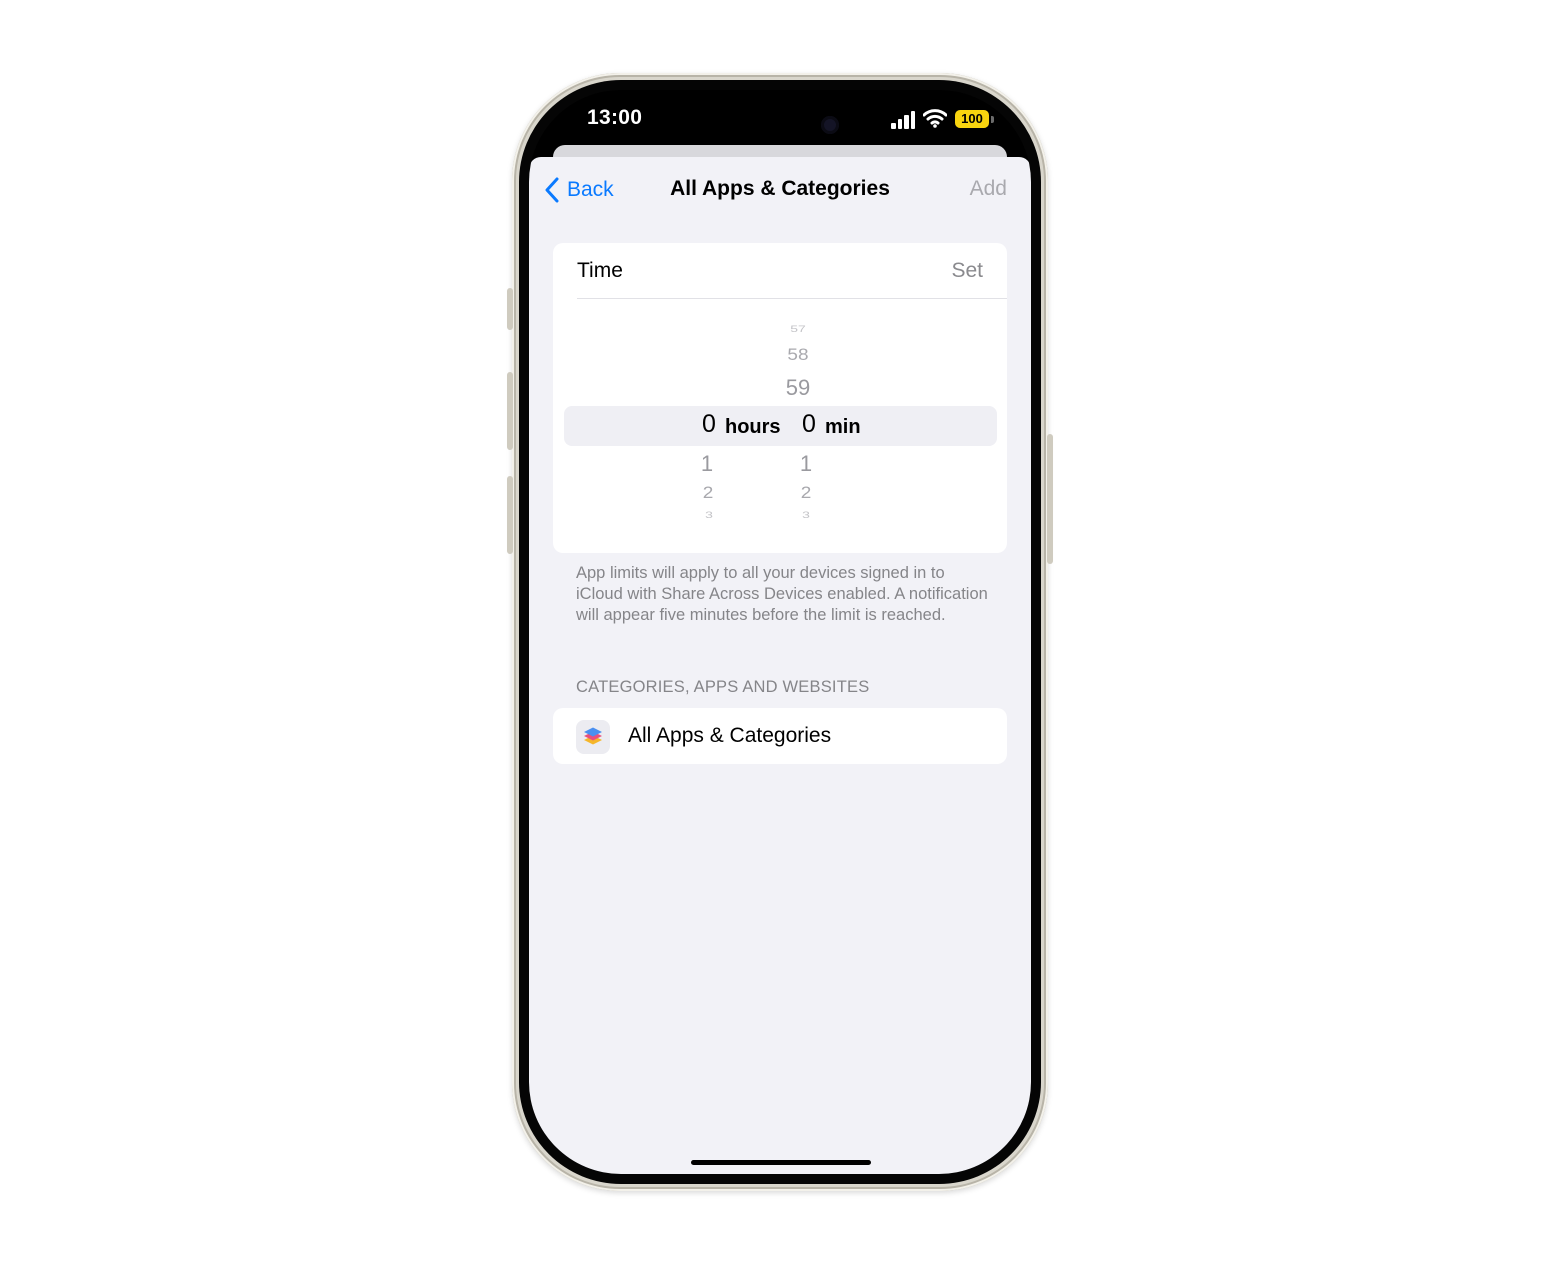 Image resolution: width=1560 pixels, height=1268 pixels. Describe the element at coordinates (707, 464) in the screenshot. I see `hour-option: 1` at that location.